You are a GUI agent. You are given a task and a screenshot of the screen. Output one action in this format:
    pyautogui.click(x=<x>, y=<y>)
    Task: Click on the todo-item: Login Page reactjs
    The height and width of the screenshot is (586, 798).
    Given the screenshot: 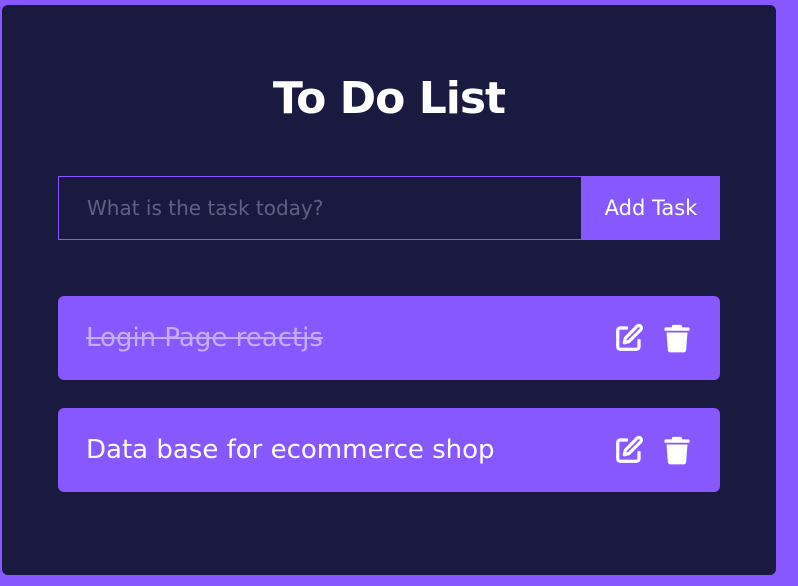 What is the action you would take?
    pyautogui.click(x=389, y=338)
    